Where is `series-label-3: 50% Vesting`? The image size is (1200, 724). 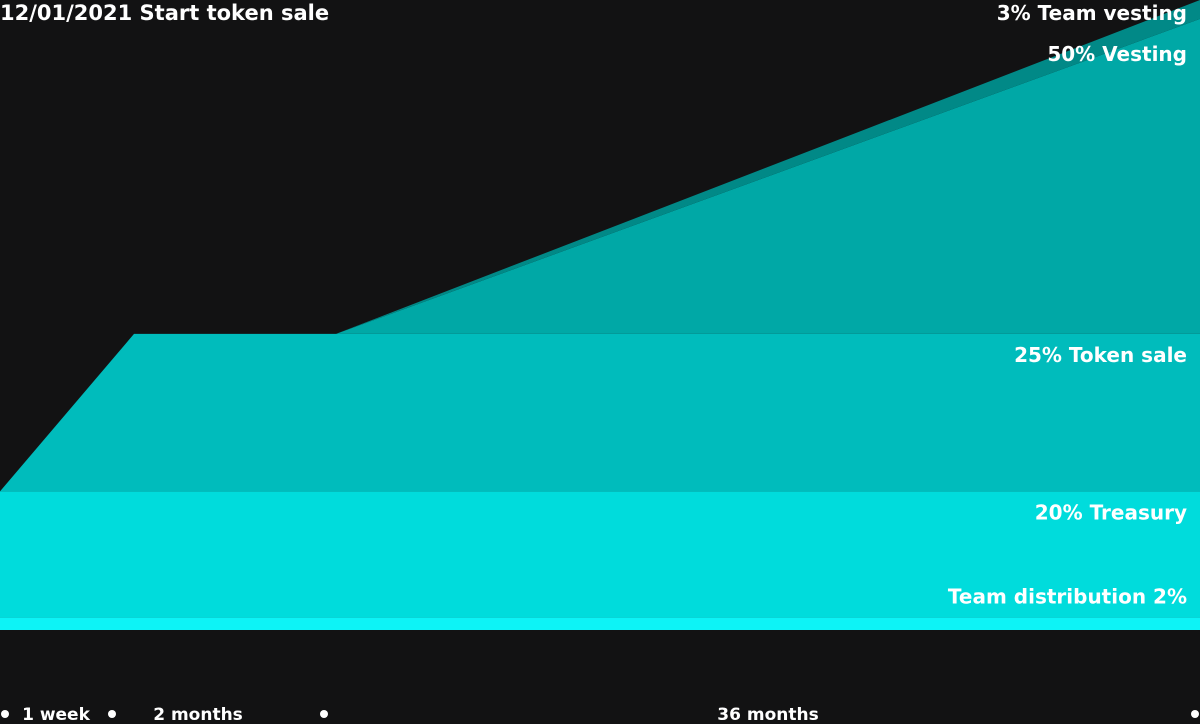 series-label-3: 50% Vesting is located at coordinates (1117, 54).